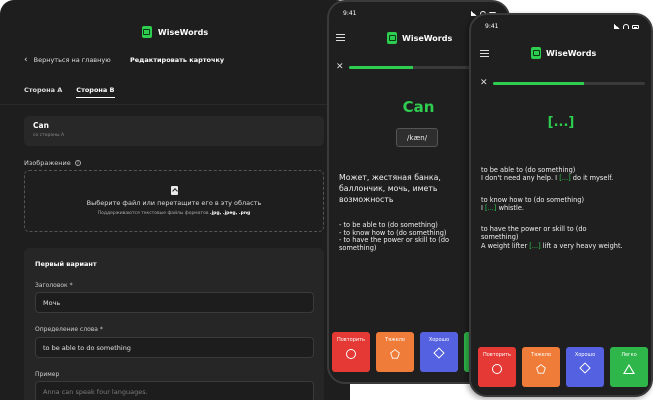 This screenshot has height=400, width=653. What do you see at coordinates (500, 237) in the screenshot?
I see `meaning-text-cont: something)` at bounding box center [500, 237].